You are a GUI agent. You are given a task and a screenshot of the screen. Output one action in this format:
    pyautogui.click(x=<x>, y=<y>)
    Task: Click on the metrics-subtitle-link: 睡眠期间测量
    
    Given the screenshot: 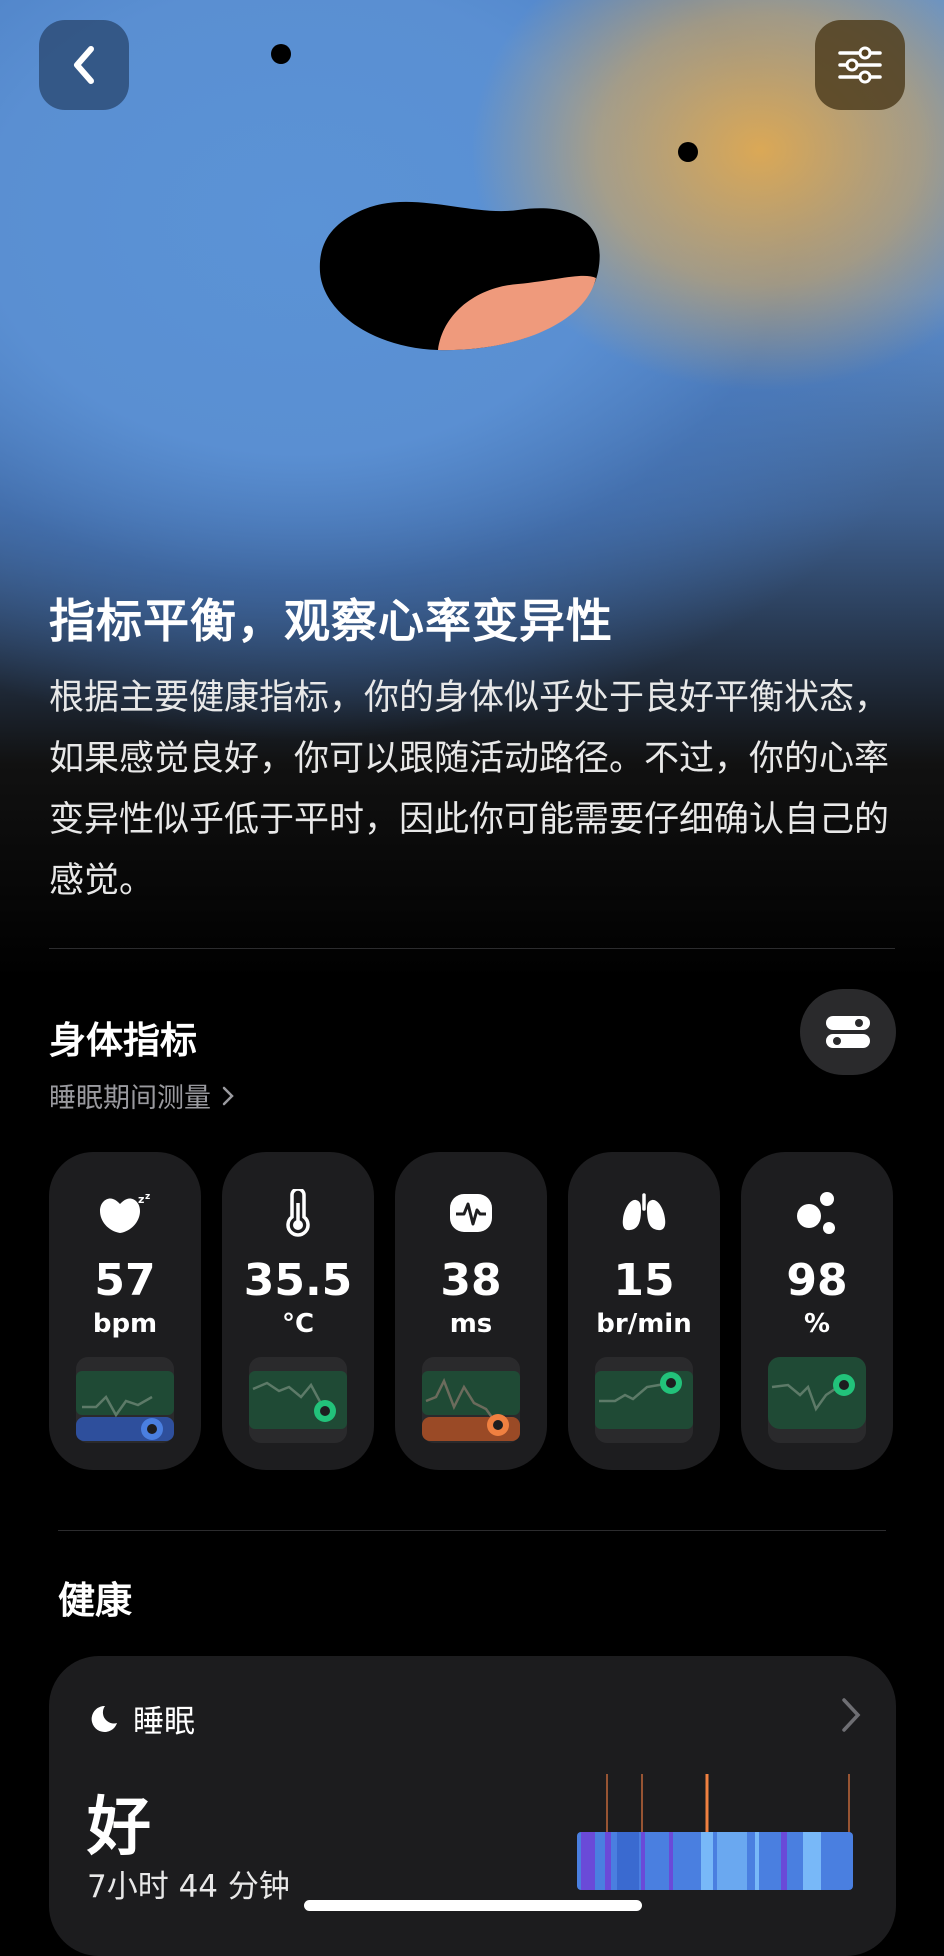 What is the action you would take?
    pyautogui.click(x=142, y=1095)
    